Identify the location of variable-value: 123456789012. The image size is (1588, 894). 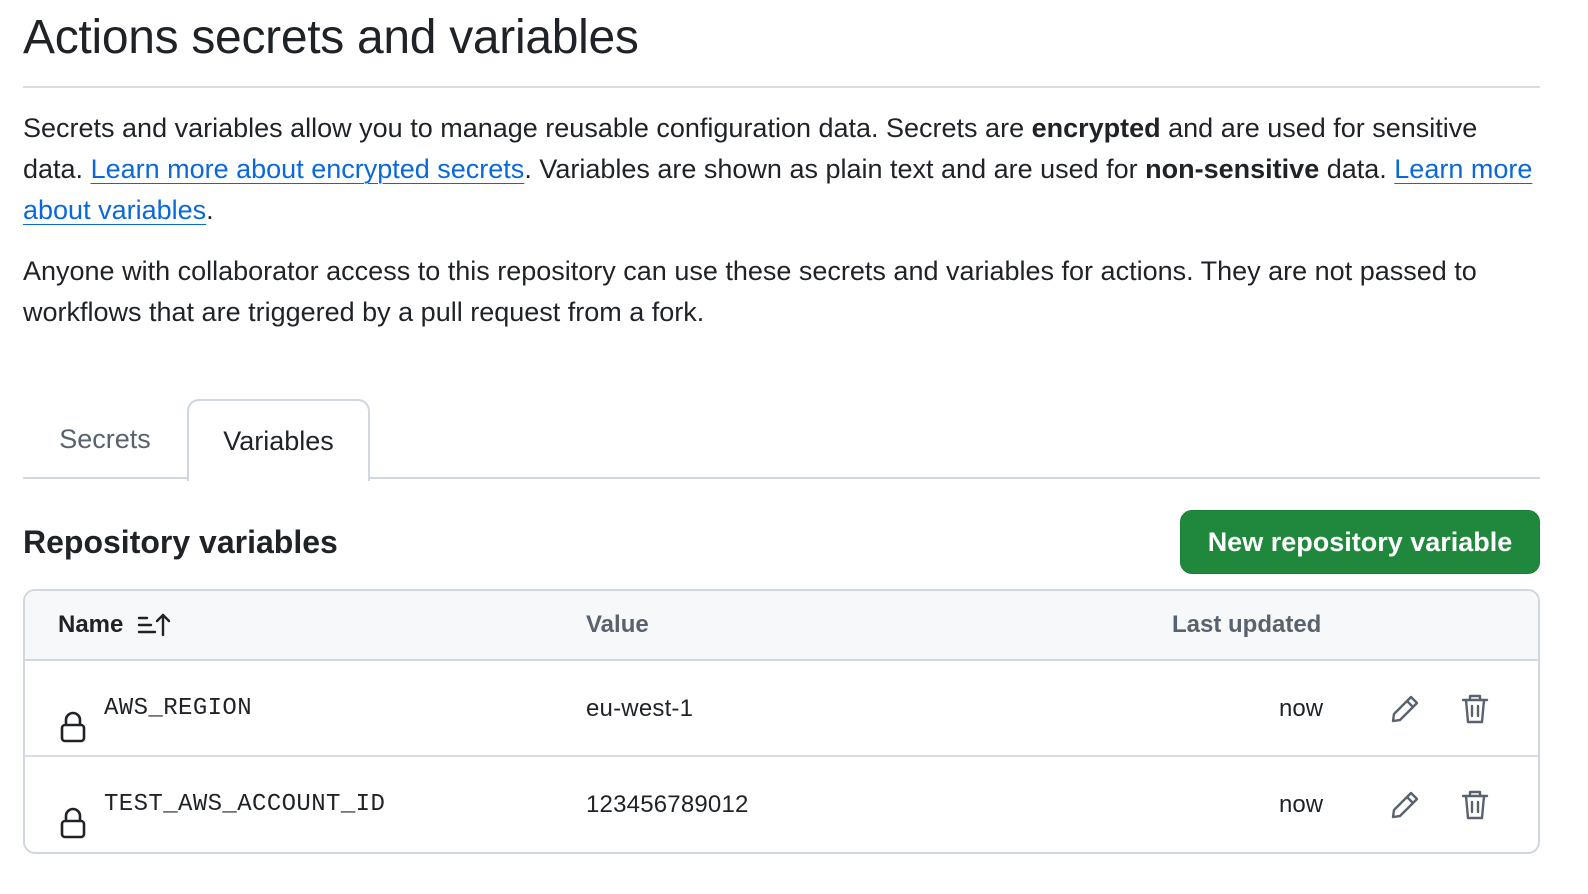
(667, 804).